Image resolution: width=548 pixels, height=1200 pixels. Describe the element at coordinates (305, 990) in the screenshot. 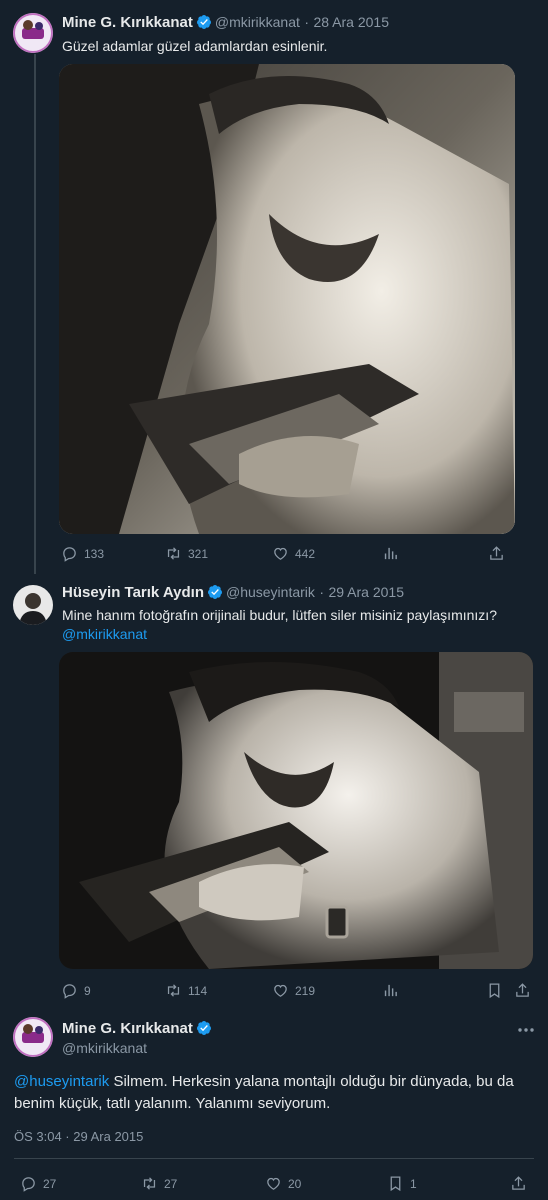

I see `tweet2-like-count: 219` at that location.